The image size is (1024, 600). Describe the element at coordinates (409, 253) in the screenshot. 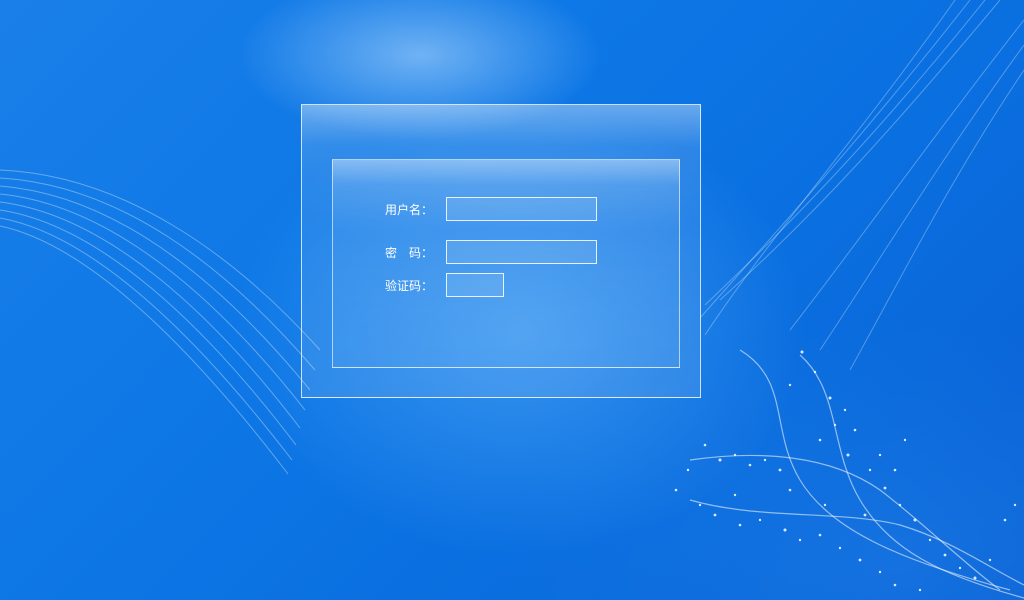

I see `password-label: 密 码：` at that location.